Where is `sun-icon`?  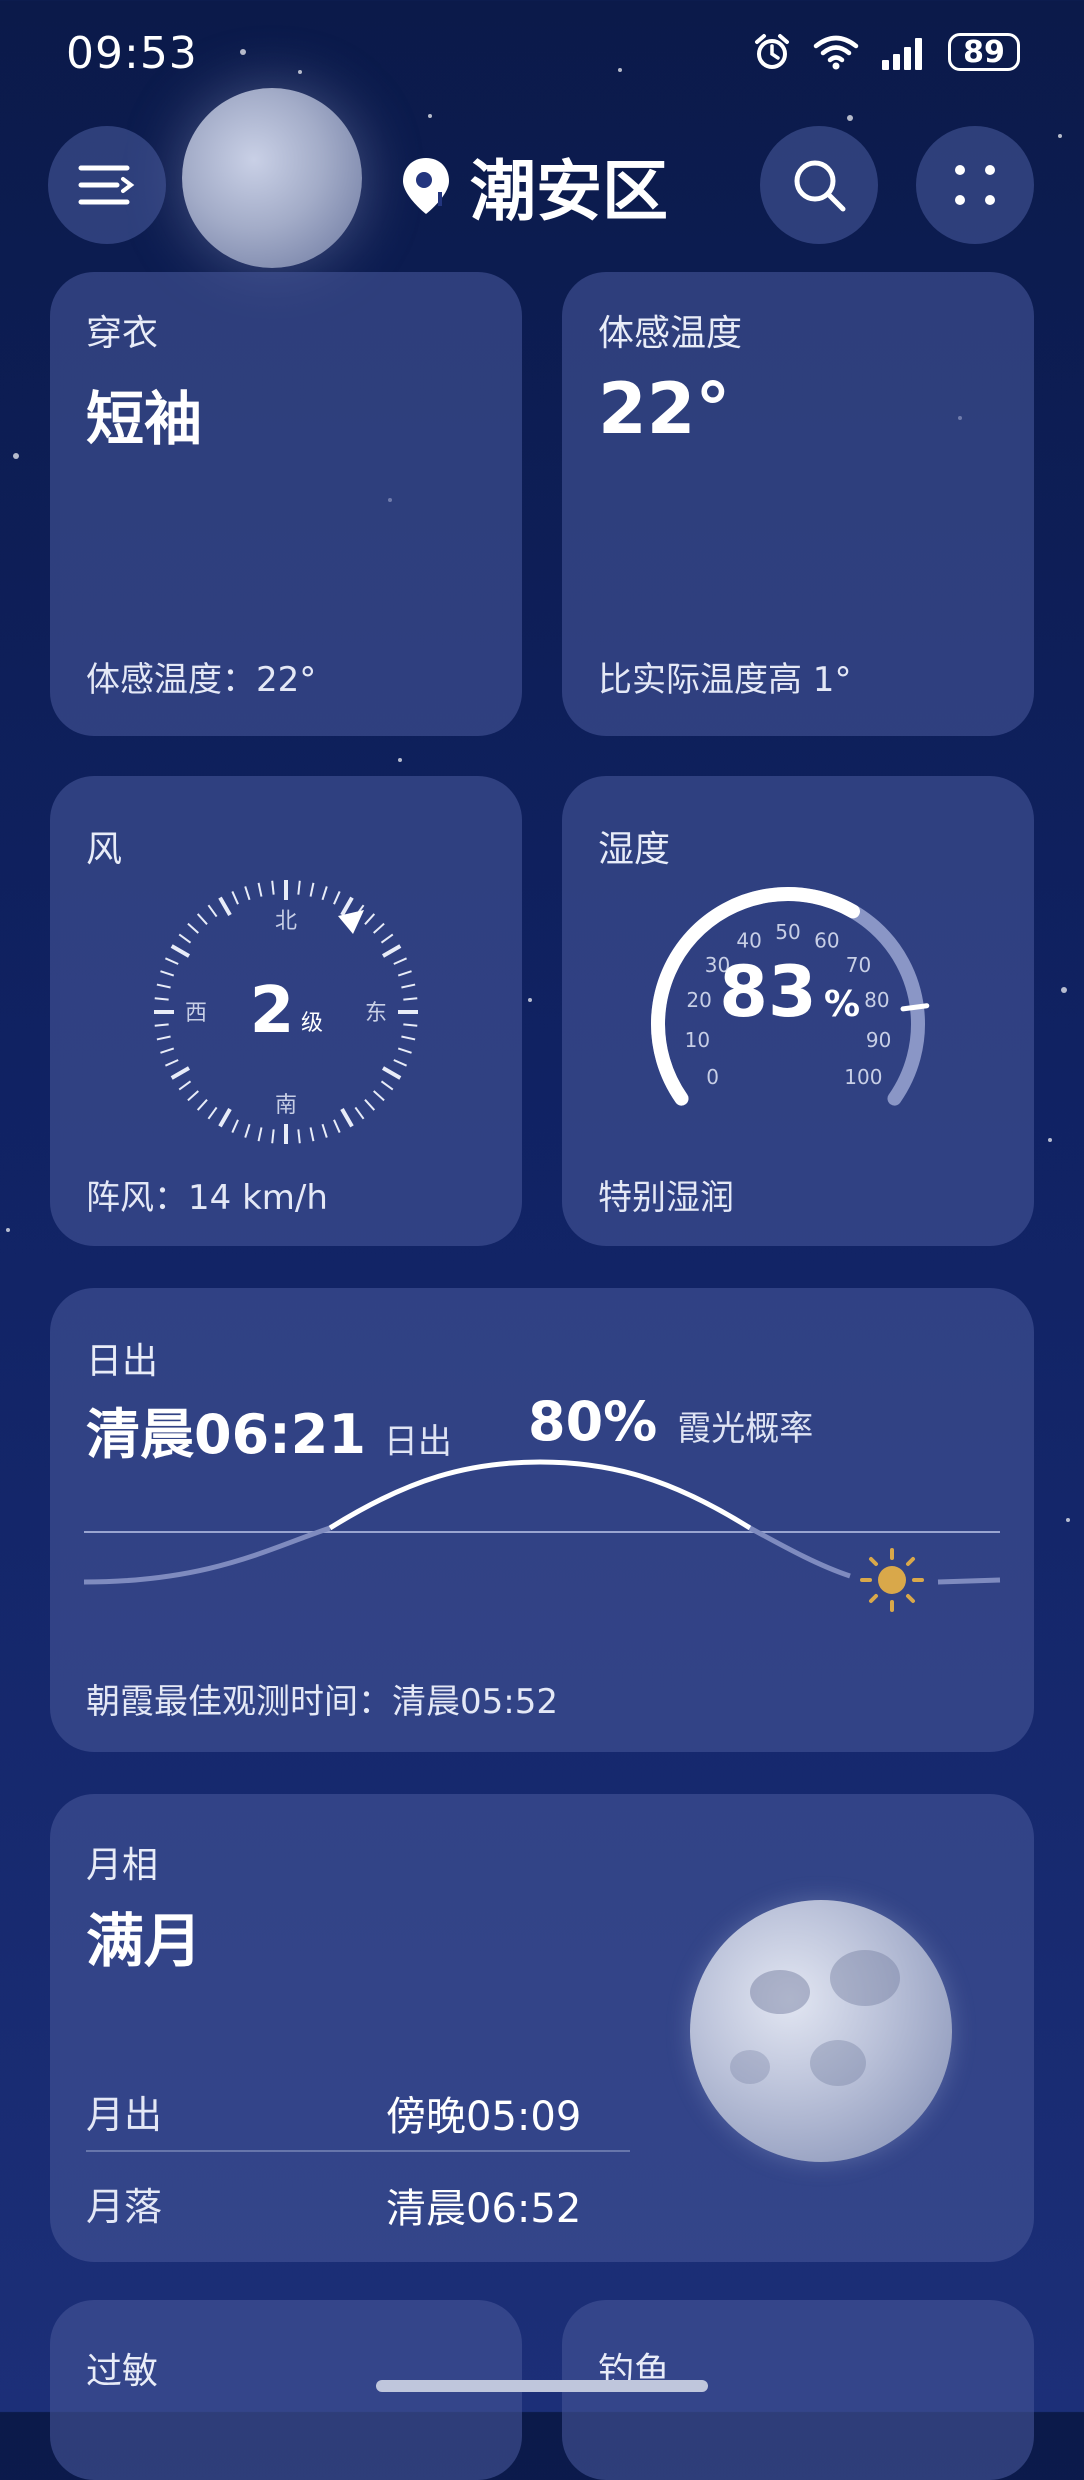
sun-icon is located at coordinates (892, 1580).